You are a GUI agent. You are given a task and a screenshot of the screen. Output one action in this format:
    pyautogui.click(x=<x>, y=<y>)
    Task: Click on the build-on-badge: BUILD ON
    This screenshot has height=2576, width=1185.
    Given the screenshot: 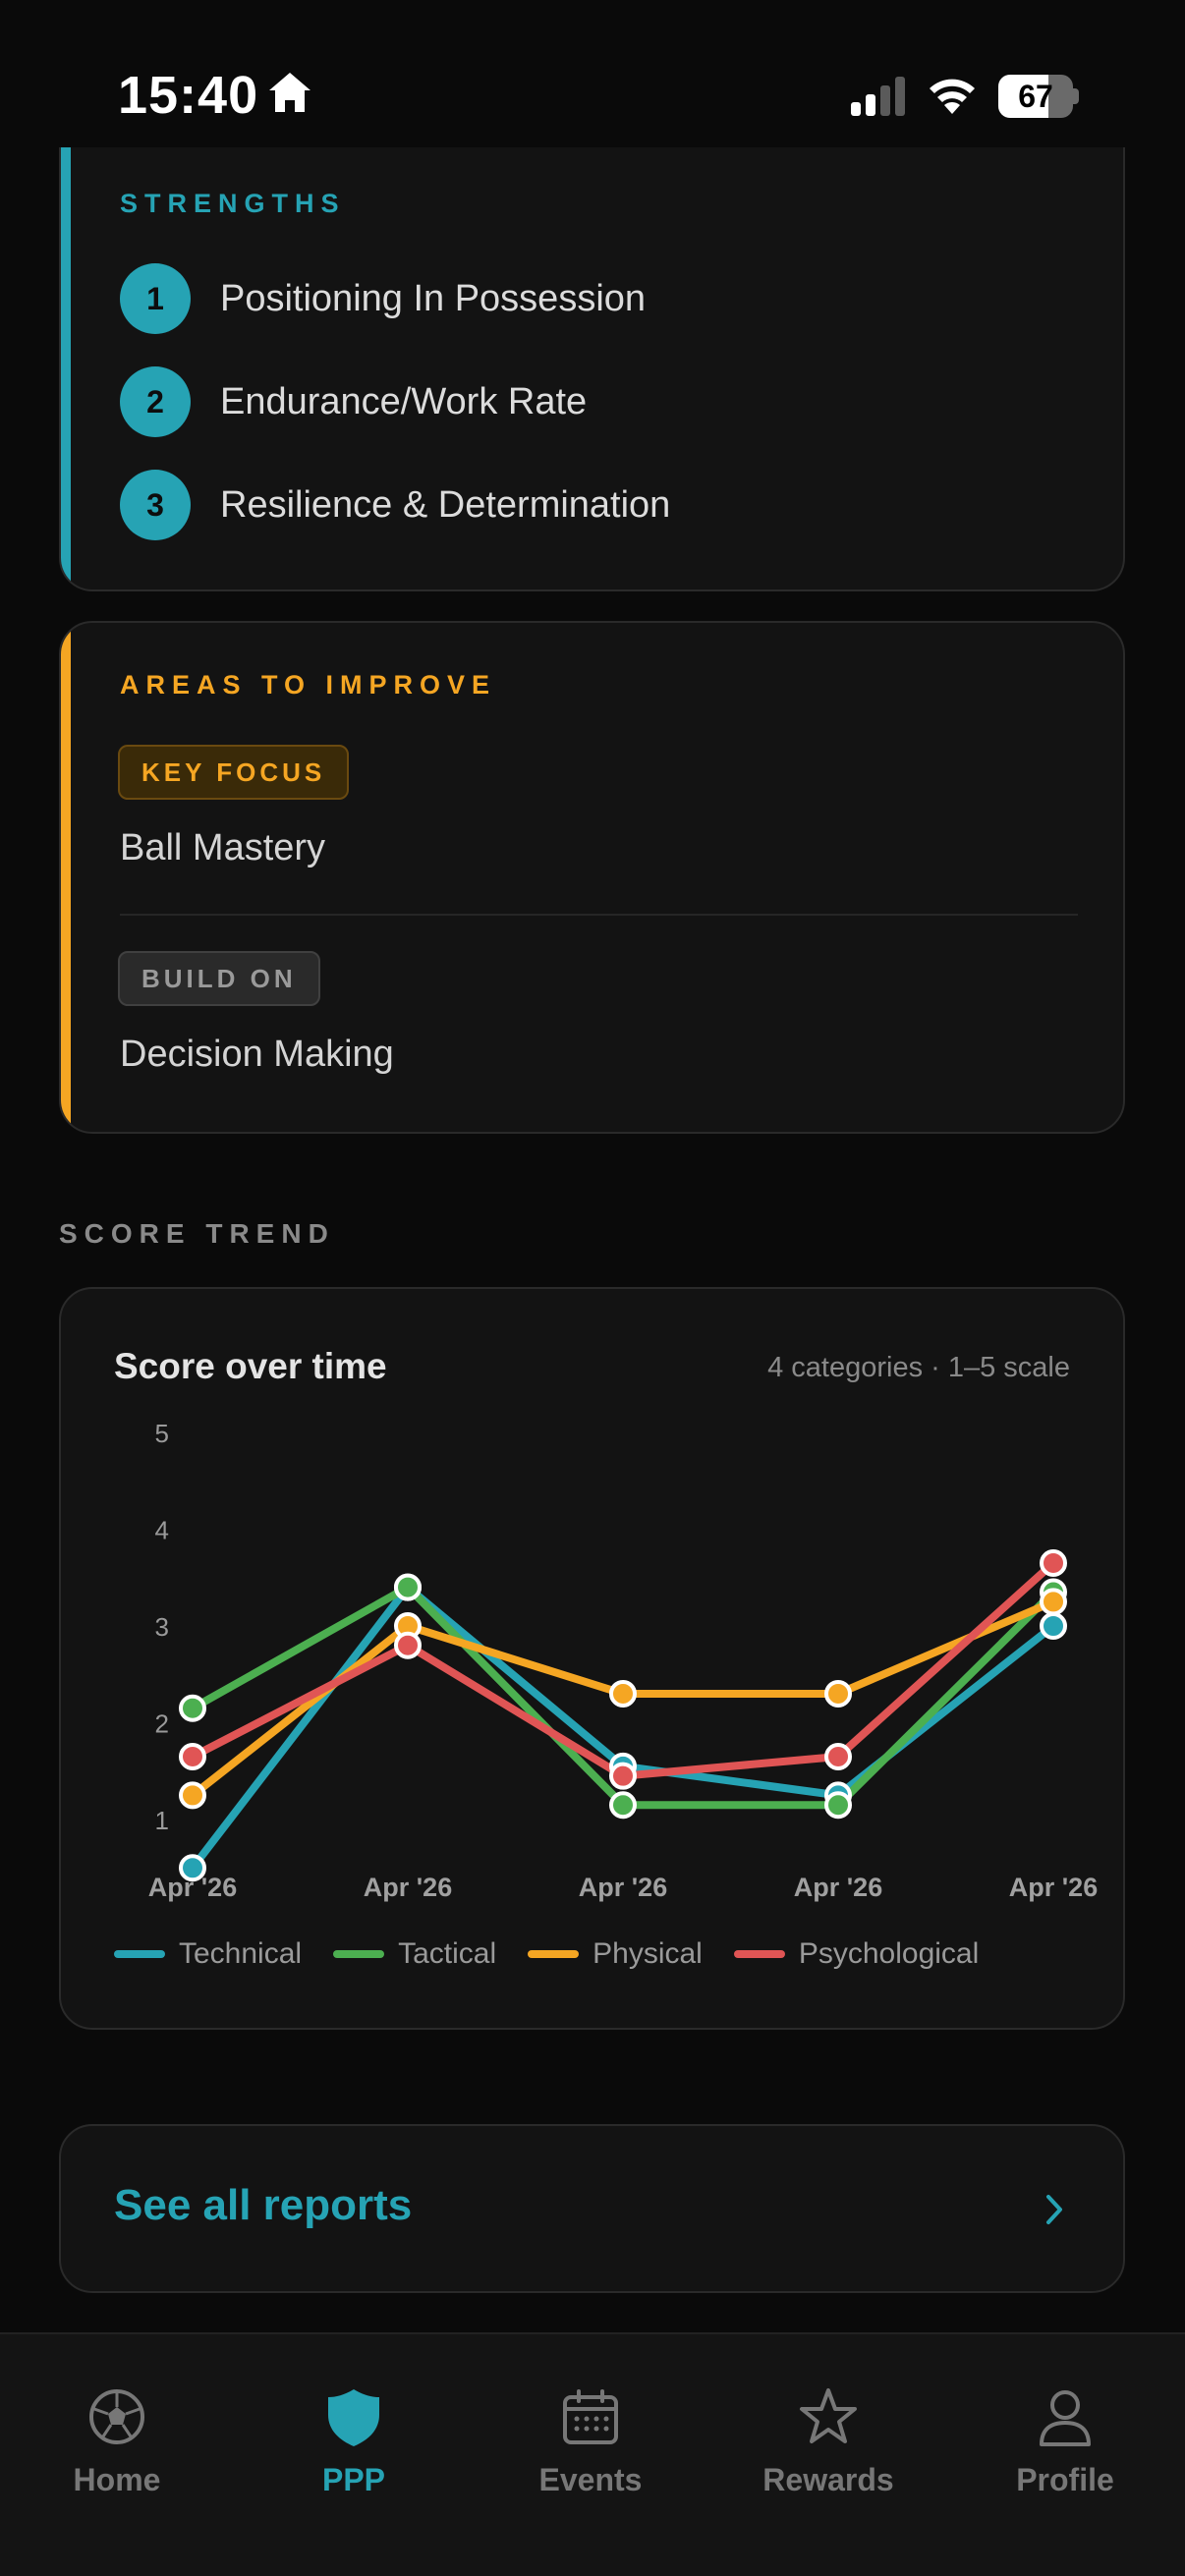 What is the action you would take?
    pyautogui.click(x=219, y=978)
    